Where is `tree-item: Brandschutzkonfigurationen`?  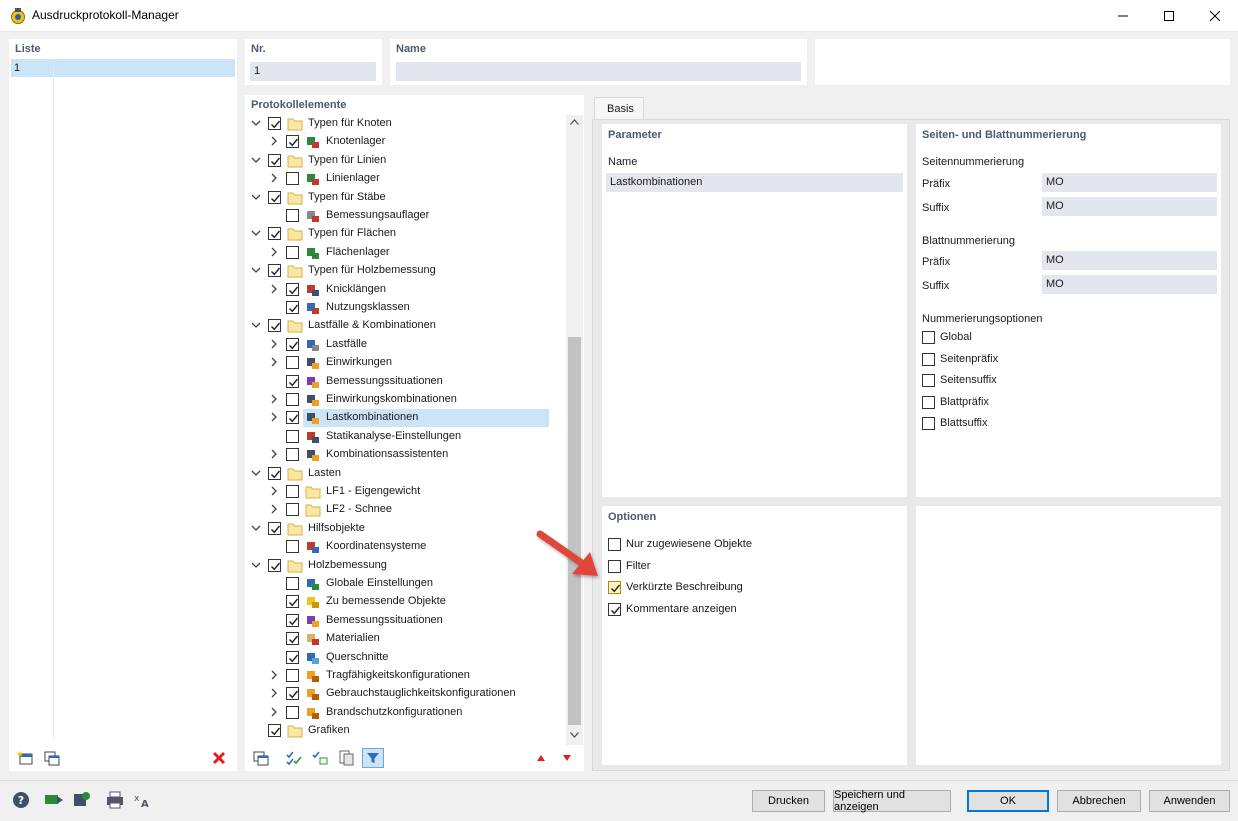 tree-item: Brandschutzkonfigurationen is located at coordinates (395, 713).